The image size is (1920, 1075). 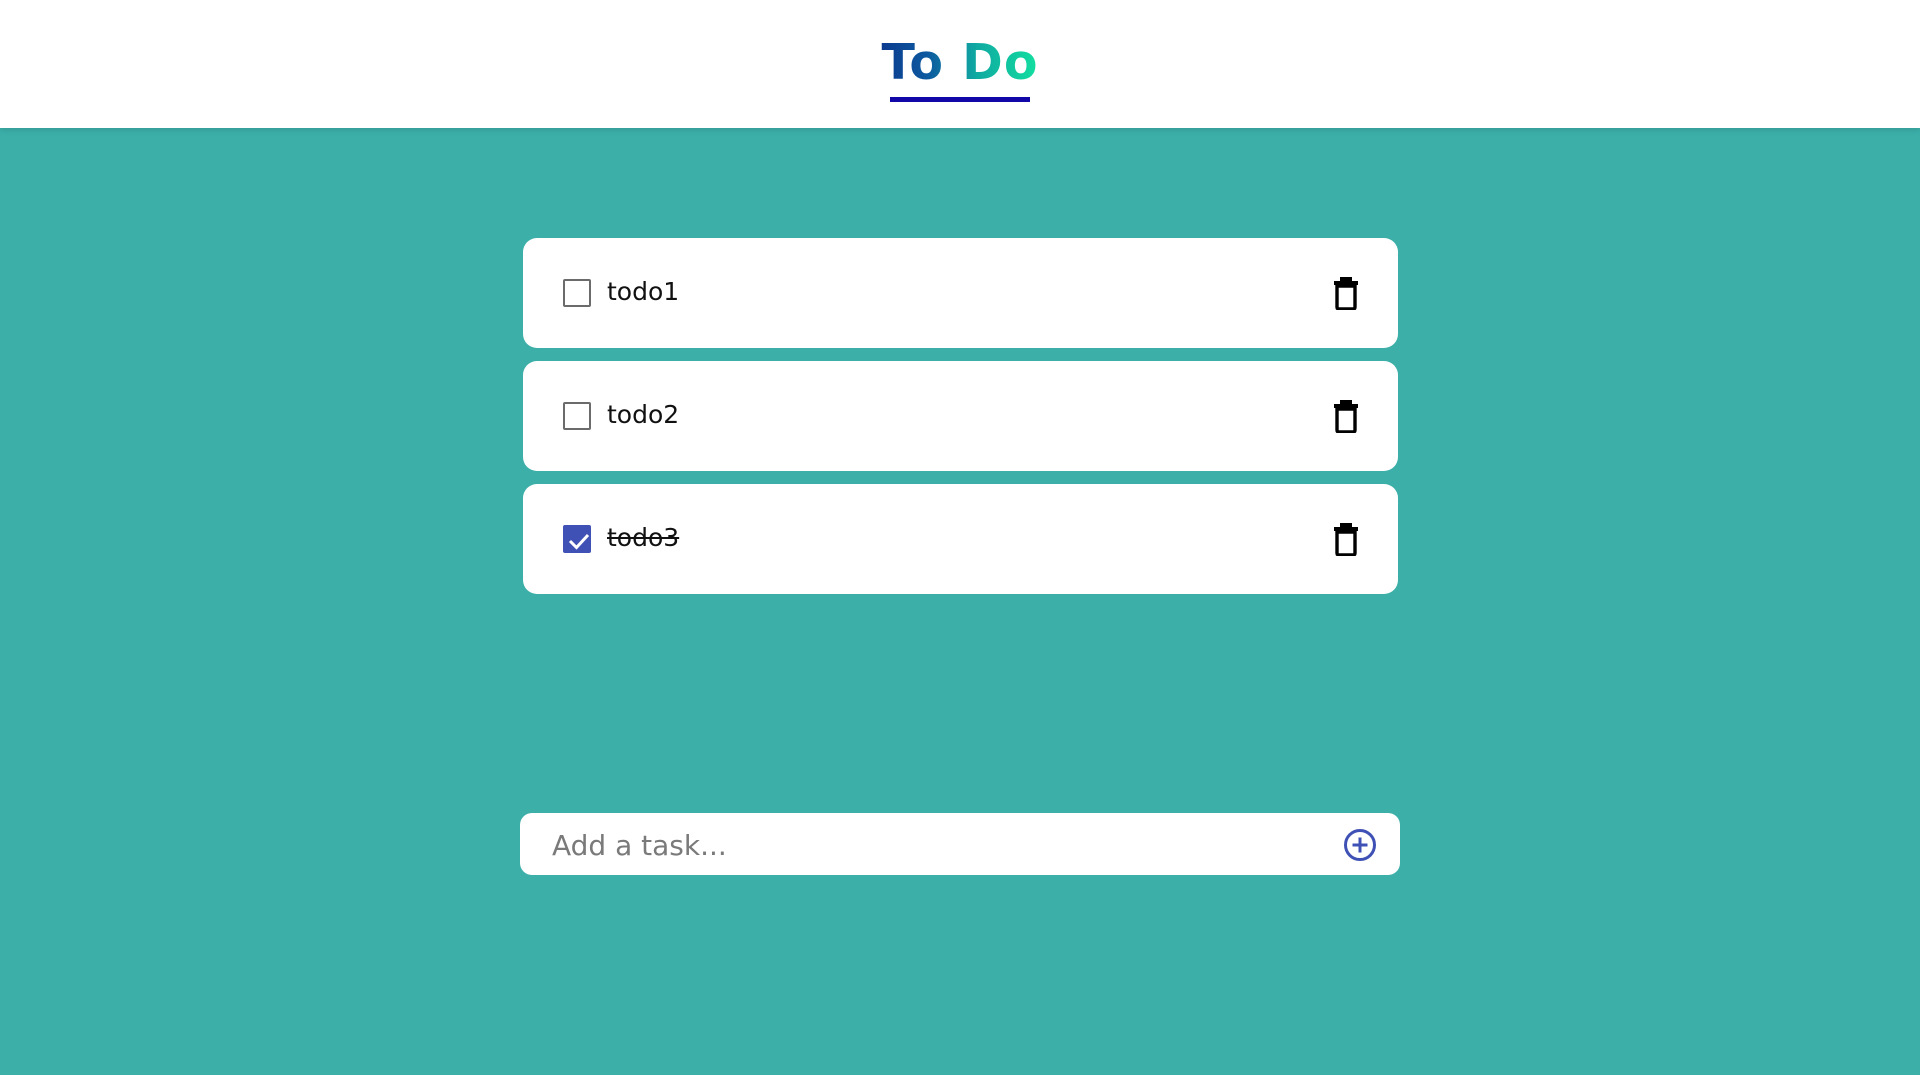 I want to click on todo-checkbox-checked, so click(x=577, y=539).